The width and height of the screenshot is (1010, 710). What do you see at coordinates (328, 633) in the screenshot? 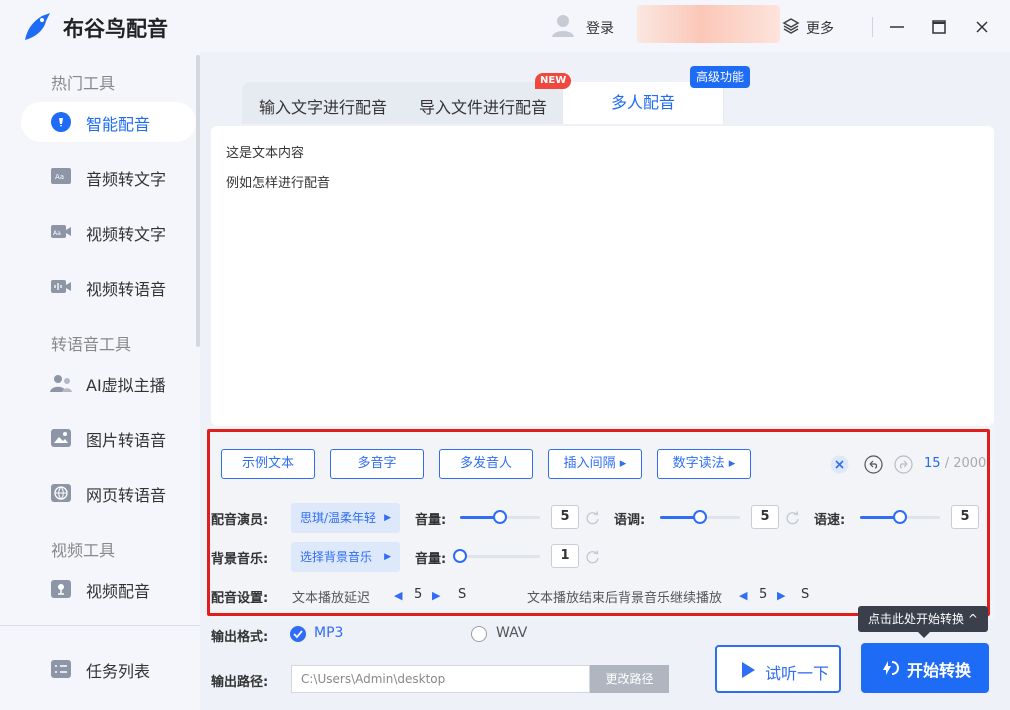
I see `mp3-label: MP3` at bounding box center [328, 633].